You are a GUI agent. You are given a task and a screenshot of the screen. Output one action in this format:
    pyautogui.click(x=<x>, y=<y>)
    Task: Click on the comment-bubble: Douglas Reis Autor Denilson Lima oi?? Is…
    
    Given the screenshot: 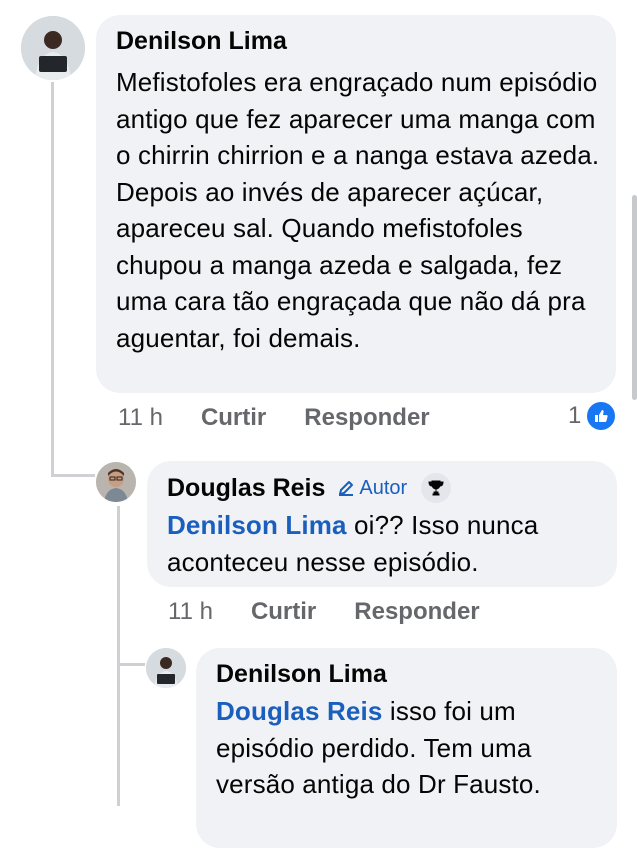 What is the action you would take?
    pyautogui.click(x=382, y=524)
    